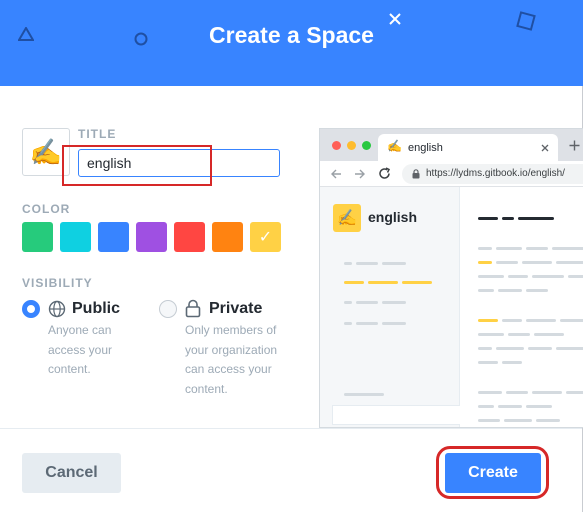 The width and height of the screenshot is (583, 512). I want to click on title-input, so click(179, 163).